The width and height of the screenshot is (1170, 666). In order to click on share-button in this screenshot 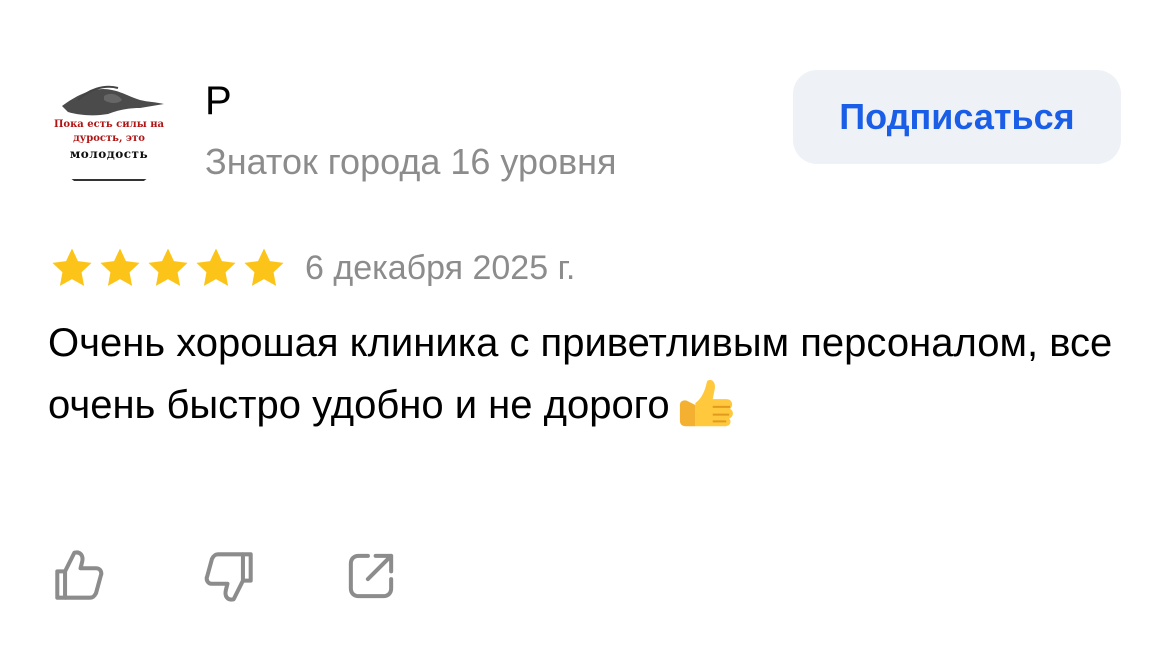, I will do `click(371, 576)`.